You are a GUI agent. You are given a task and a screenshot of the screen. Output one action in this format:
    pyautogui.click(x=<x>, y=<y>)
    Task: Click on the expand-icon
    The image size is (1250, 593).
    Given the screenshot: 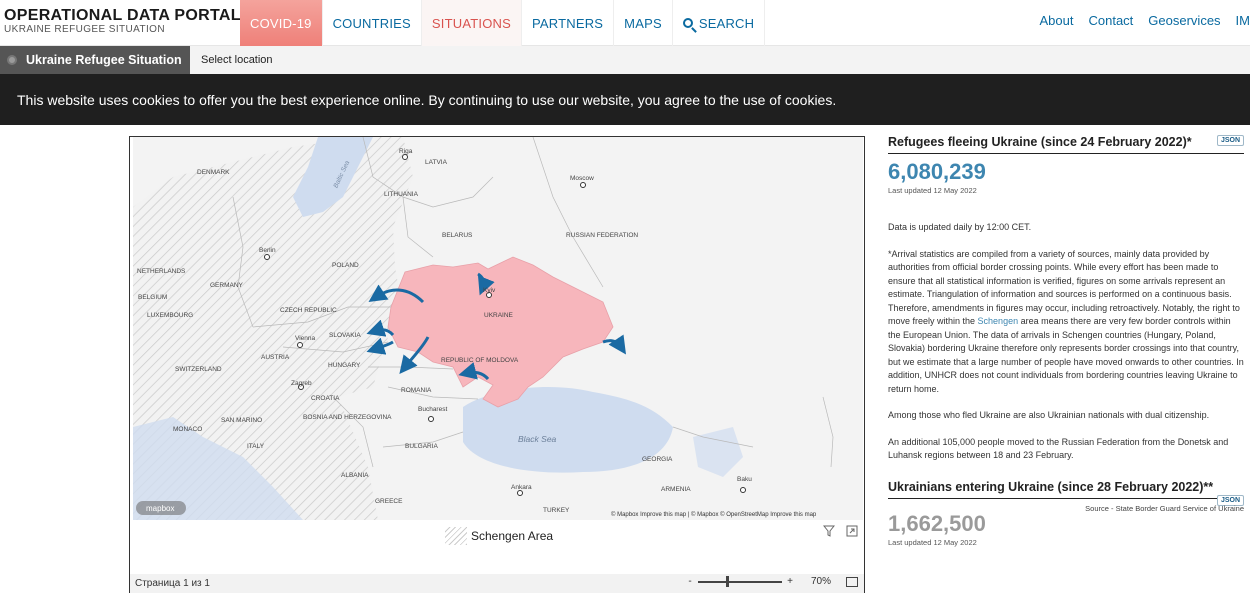 What is the action you would take?
    pyautogui.click(x=852, y=531)
    